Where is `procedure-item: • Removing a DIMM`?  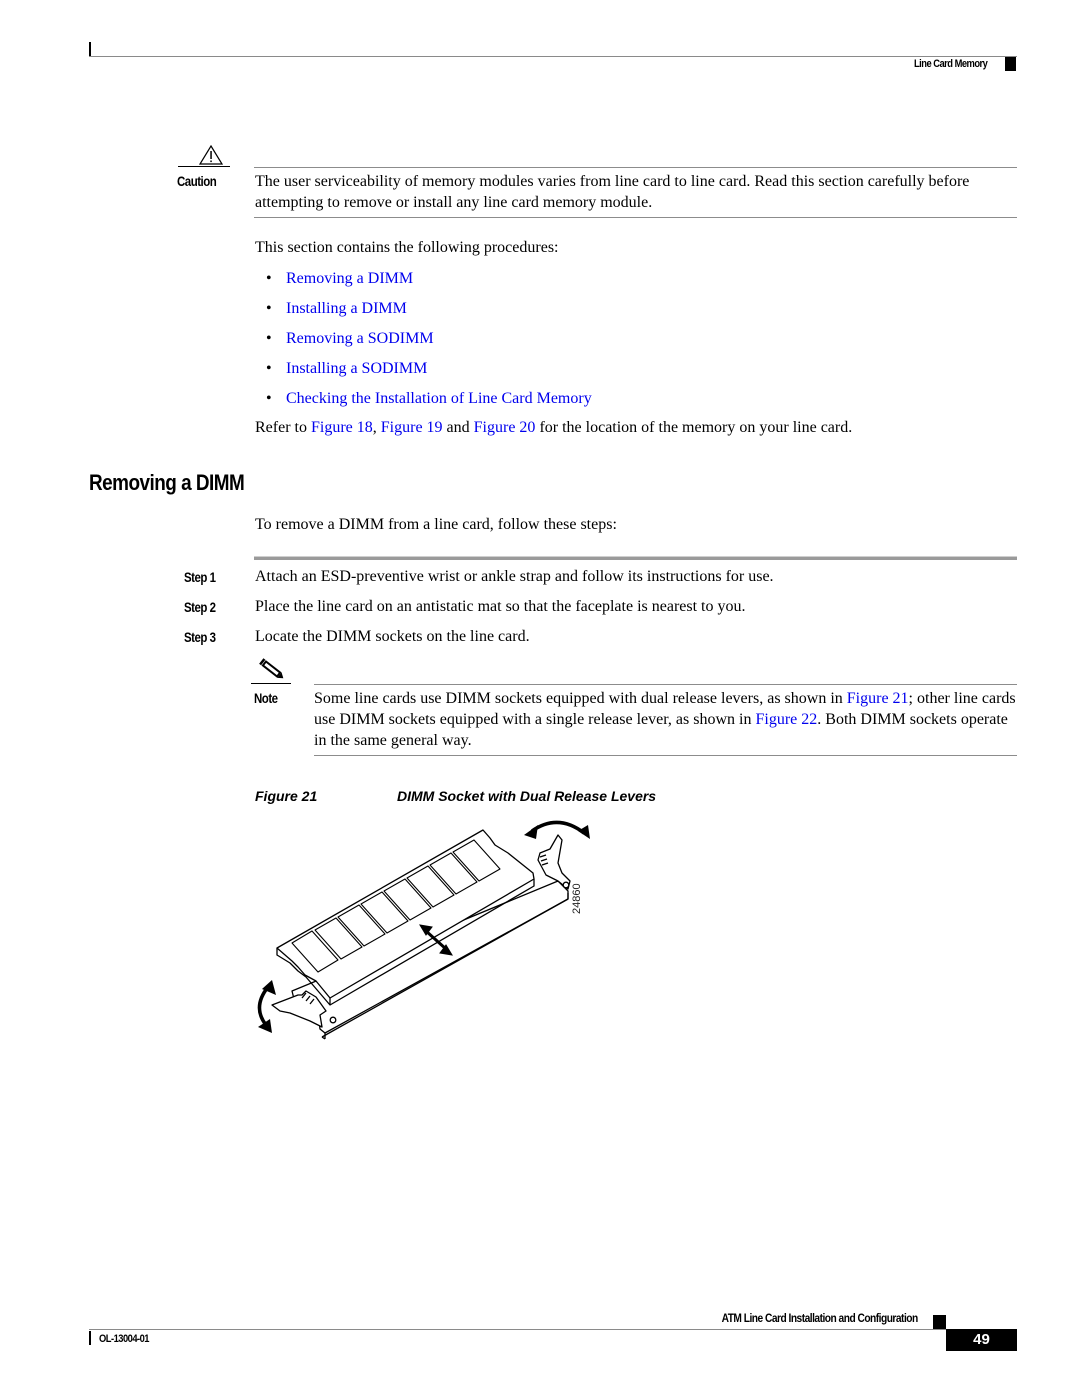 procedure-item: • Removing a DIMM is located at coordinates (429, 283).